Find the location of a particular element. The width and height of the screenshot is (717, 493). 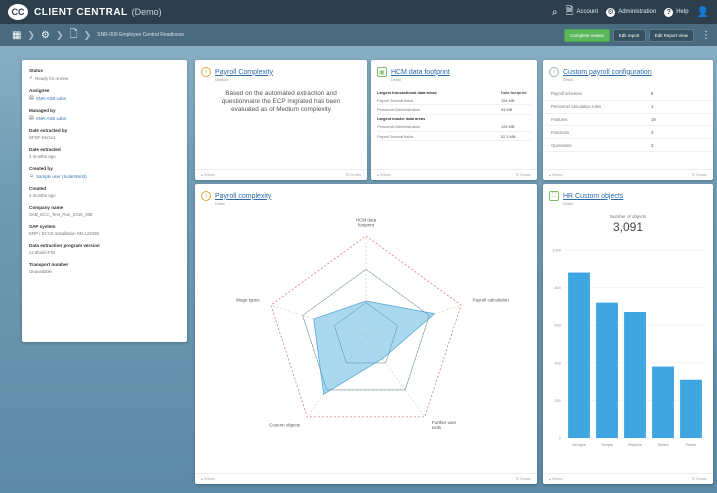

metric-label: Number of objects is located at coordinates (628, 216).